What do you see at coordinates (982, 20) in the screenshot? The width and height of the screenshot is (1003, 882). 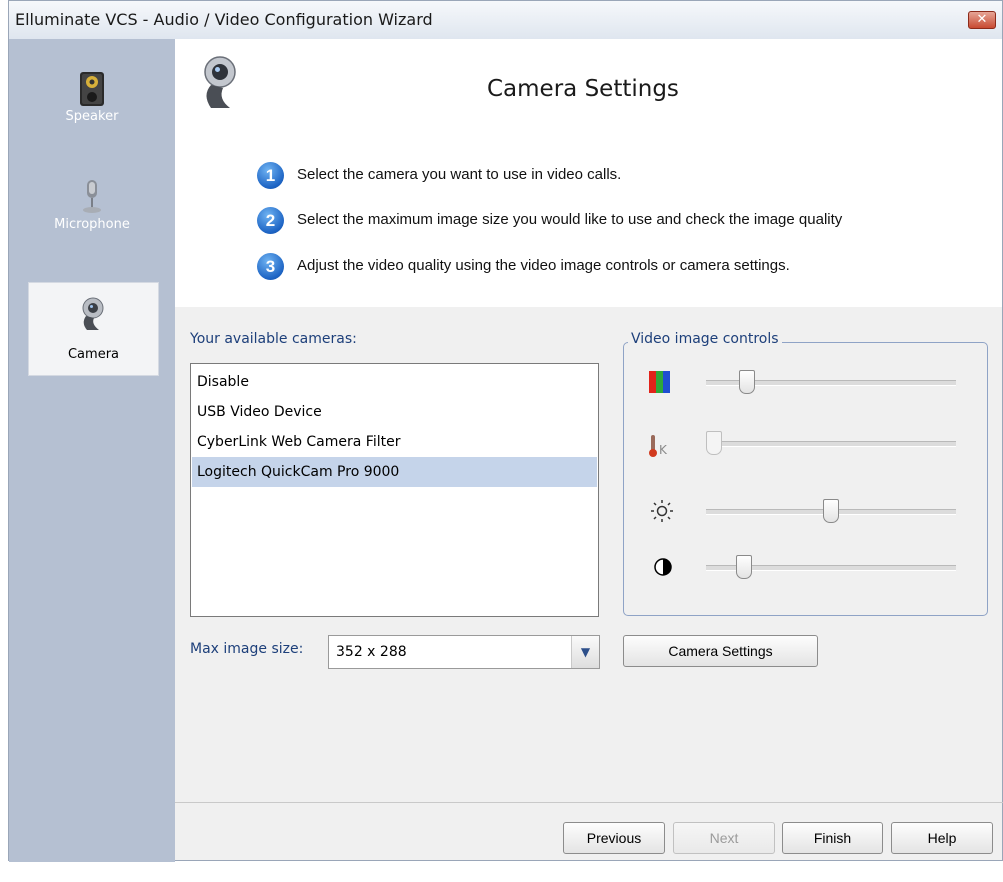 I see `close-button: ✕` at bounding box center [982, 20].